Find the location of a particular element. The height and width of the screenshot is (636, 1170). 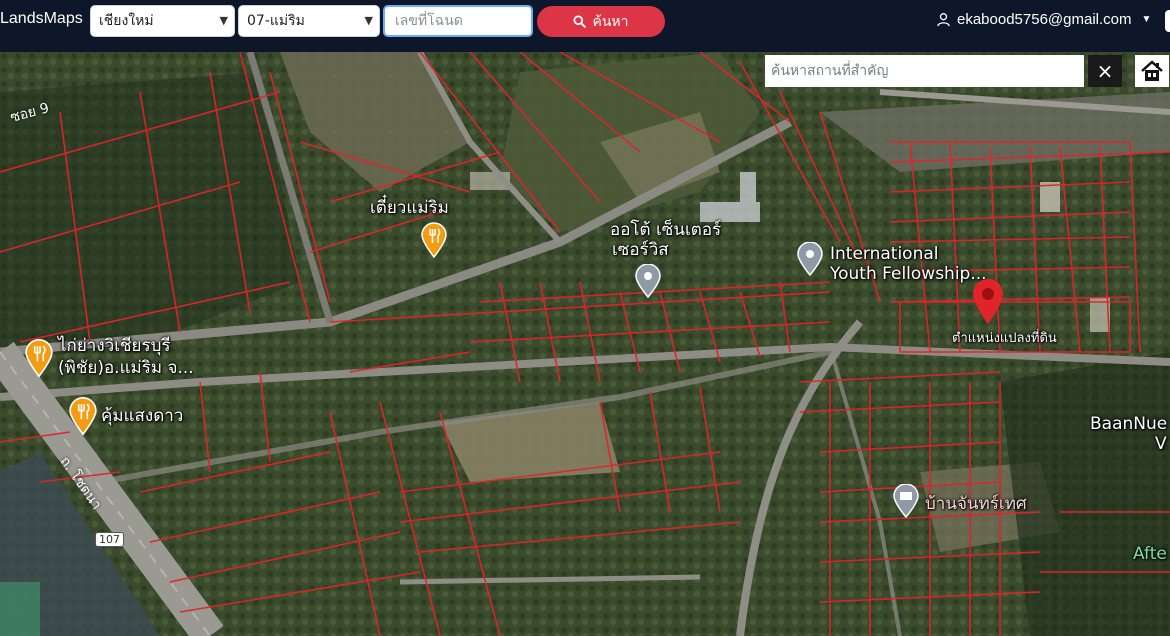

user-email: ekabood5756@gmail.com is located at coordinates (1044, 19).